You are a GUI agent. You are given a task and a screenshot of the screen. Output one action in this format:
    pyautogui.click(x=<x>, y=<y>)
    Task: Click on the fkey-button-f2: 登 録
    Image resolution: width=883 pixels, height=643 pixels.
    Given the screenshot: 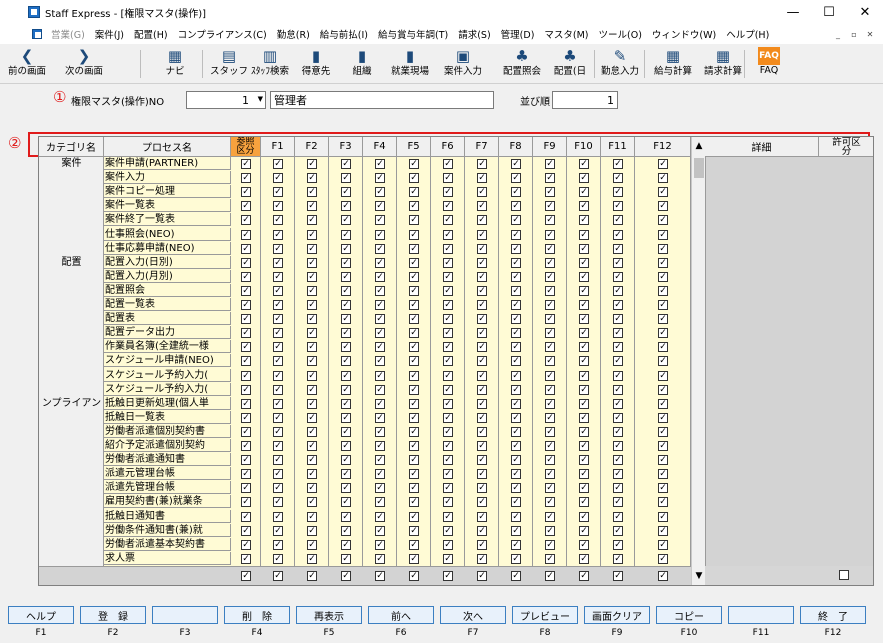 What is the action you would take?
    pyautogui.click(x=113, y=615)
    